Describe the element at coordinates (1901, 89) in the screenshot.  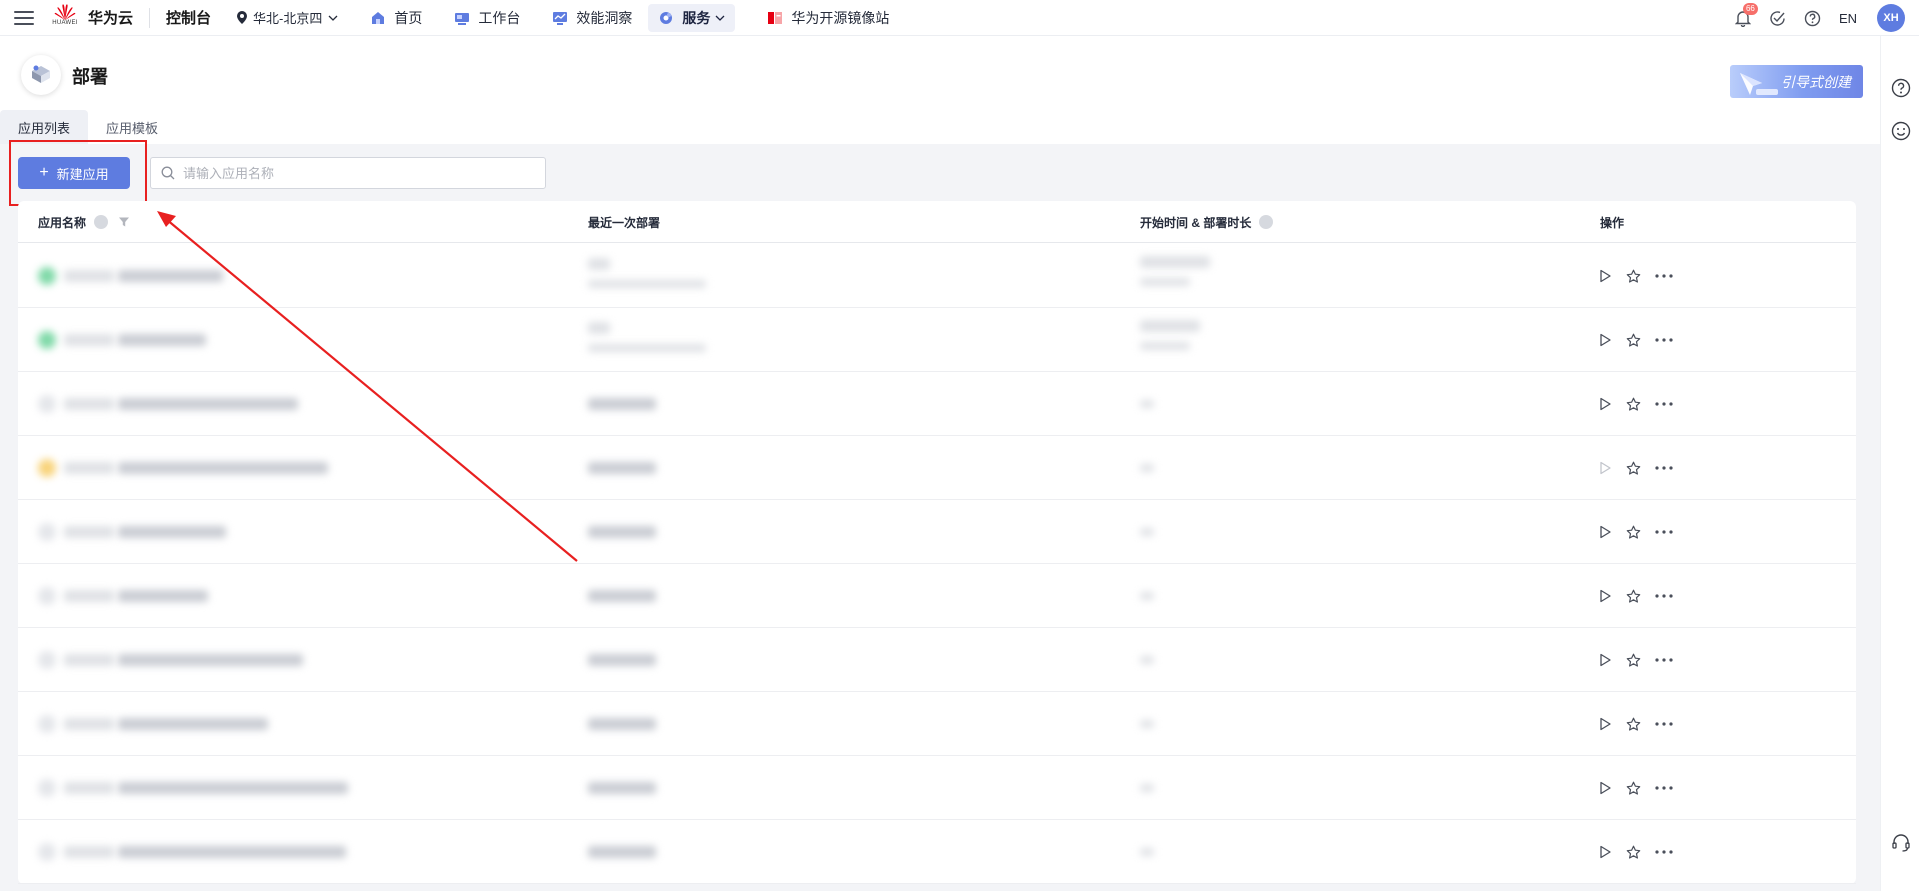
I see `rail-help-button` at that location.